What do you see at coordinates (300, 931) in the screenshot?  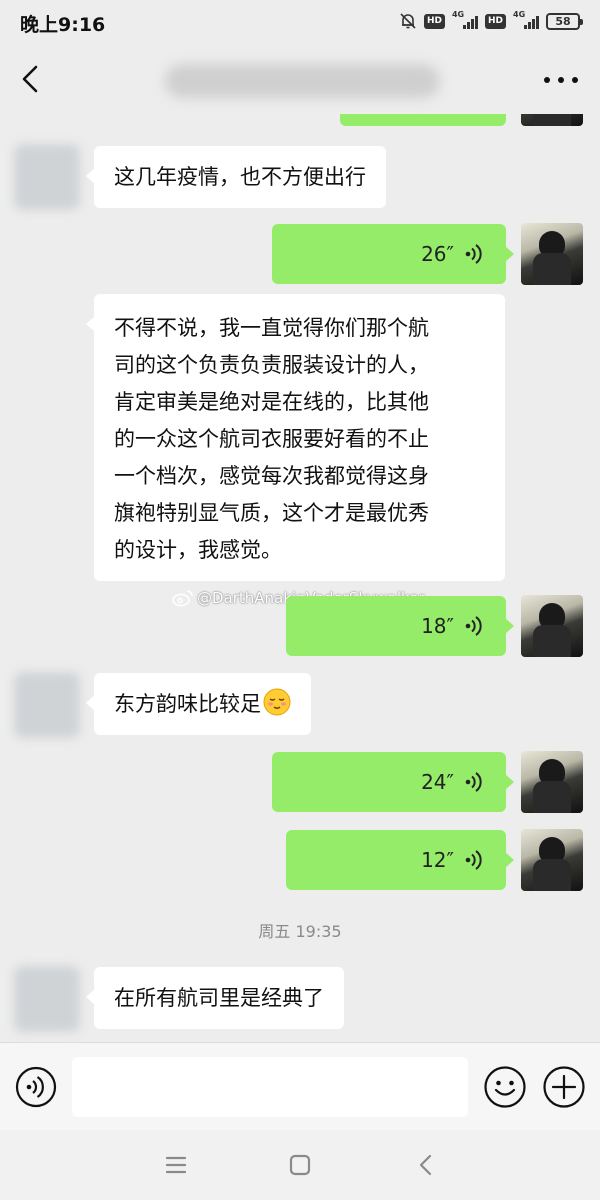 I see `time-divider: 周五 19:35` at bounding box center [300, 931].